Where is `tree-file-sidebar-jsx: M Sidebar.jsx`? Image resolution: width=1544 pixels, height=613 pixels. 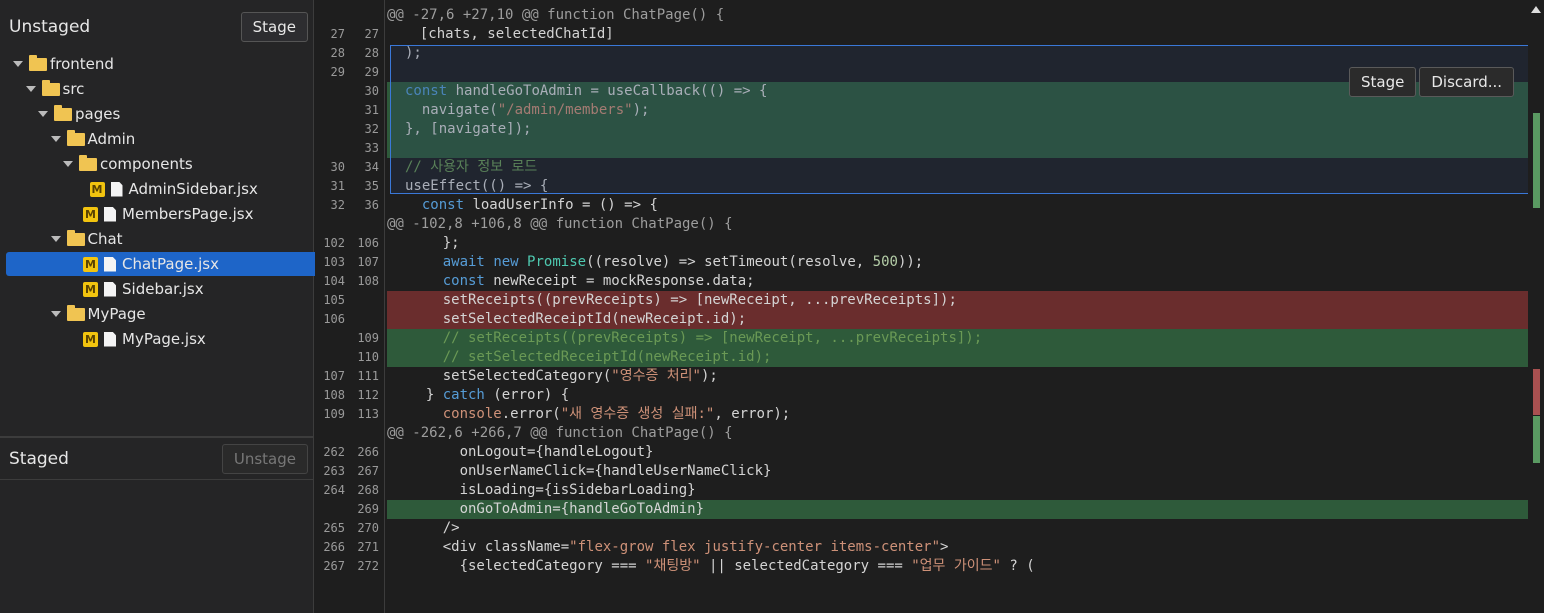
tree-file-sidebar-jsx: M Sidebar.jsx is located at coordinates (143, 289).